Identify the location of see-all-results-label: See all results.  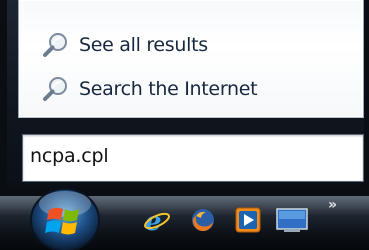
(143, 45).